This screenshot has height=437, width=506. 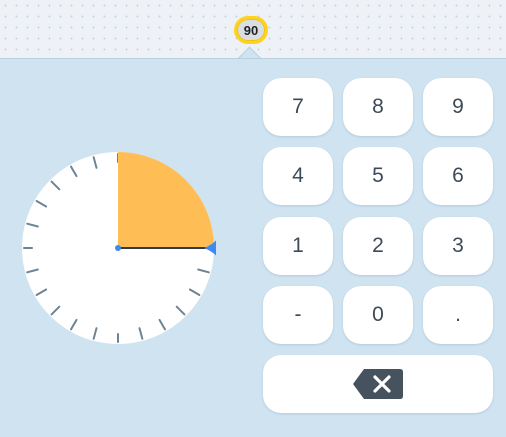 I want to click on key-6: 6, so click(x=458, y=176).